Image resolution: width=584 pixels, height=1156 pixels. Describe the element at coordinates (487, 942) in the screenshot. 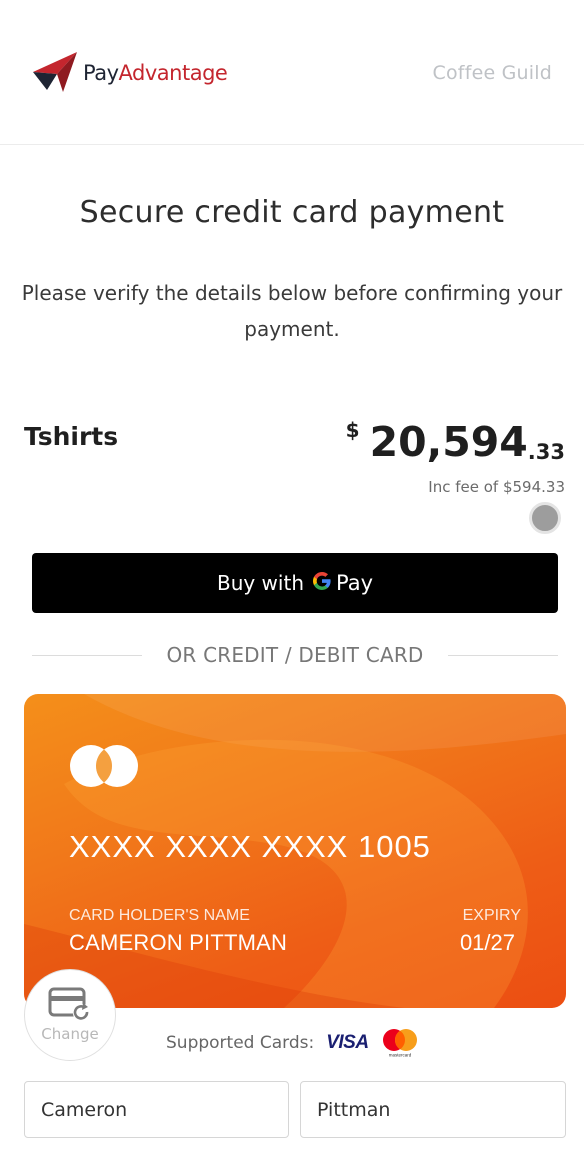

I see `expiry-value: 01/27` at that location.